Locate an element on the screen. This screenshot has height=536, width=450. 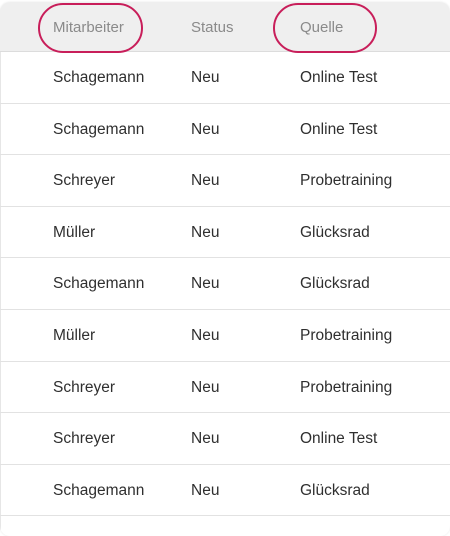
table-row: Müller Neu Probetraining is located at coordinates (225, 336).